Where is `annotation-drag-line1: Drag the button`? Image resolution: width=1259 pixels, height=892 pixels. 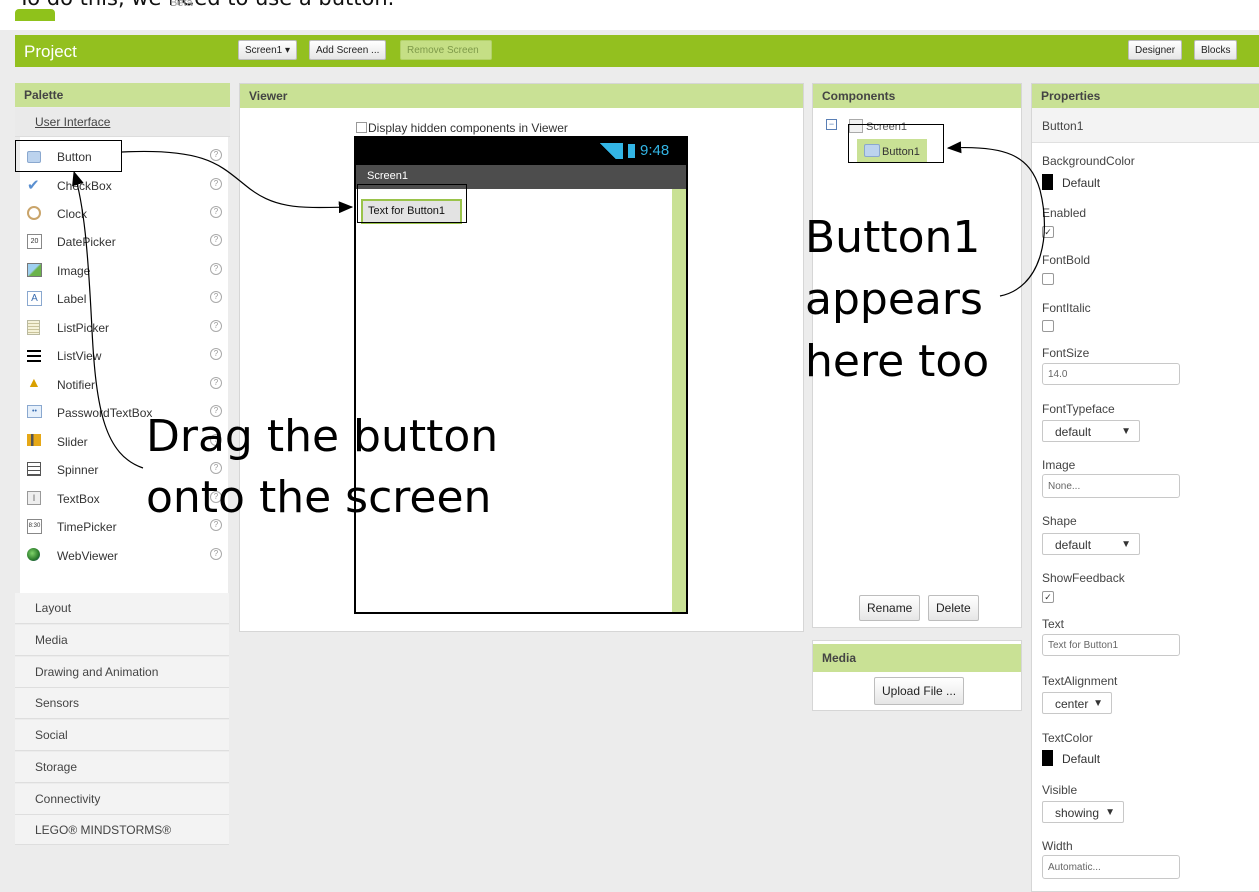
annotation-drag-line1: Drag the button is located at coordinates (322, 436).